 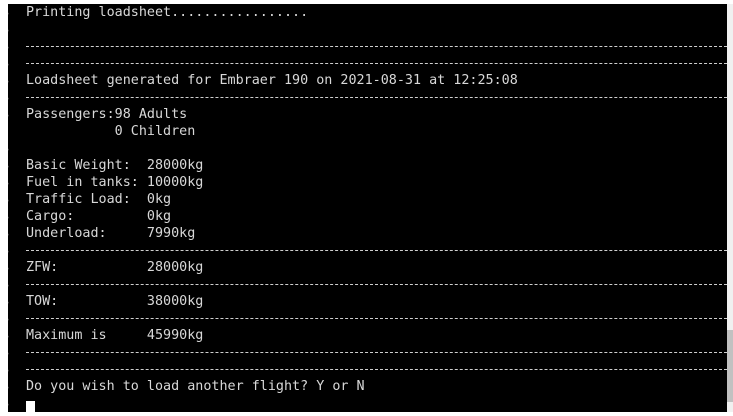 I want to click on terminal-line: $ZFW: 28000kg, so click(x=363, y=267).